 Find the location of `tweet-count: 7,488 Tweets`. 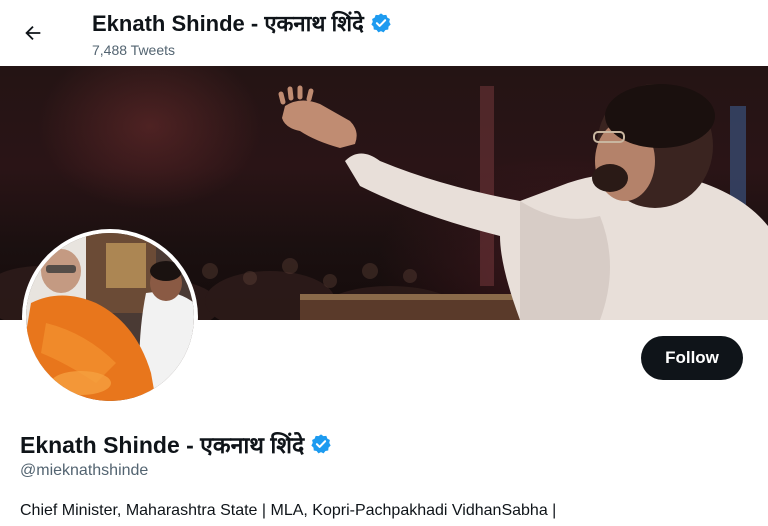

tweet-count: 7,488 Tweets is located at coordinates (134, 50).